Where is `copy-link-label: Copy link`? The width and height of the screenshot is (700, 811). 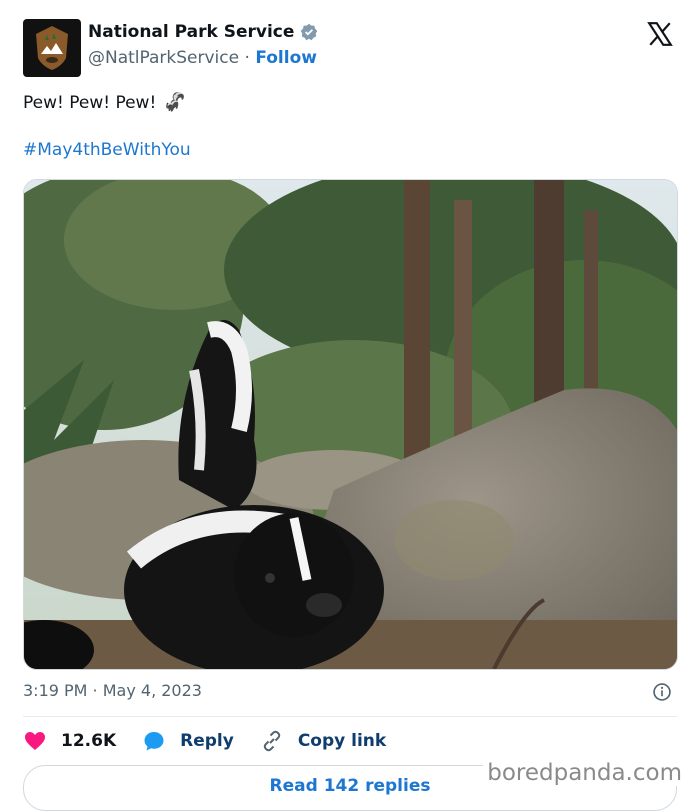
copy-link-label: Copy link is located at coordinates (342, 741).